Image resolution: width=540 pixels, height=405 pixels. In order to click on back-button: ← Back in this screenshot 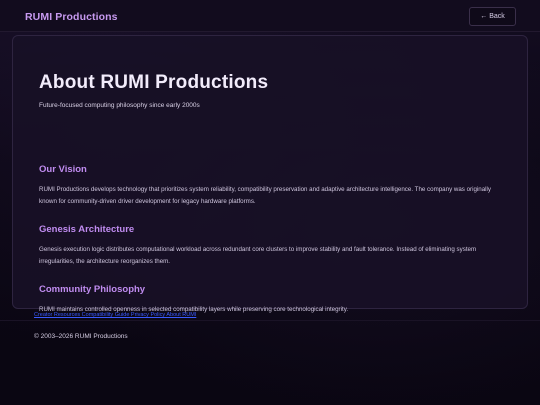, I will do `click(492, 16)`.